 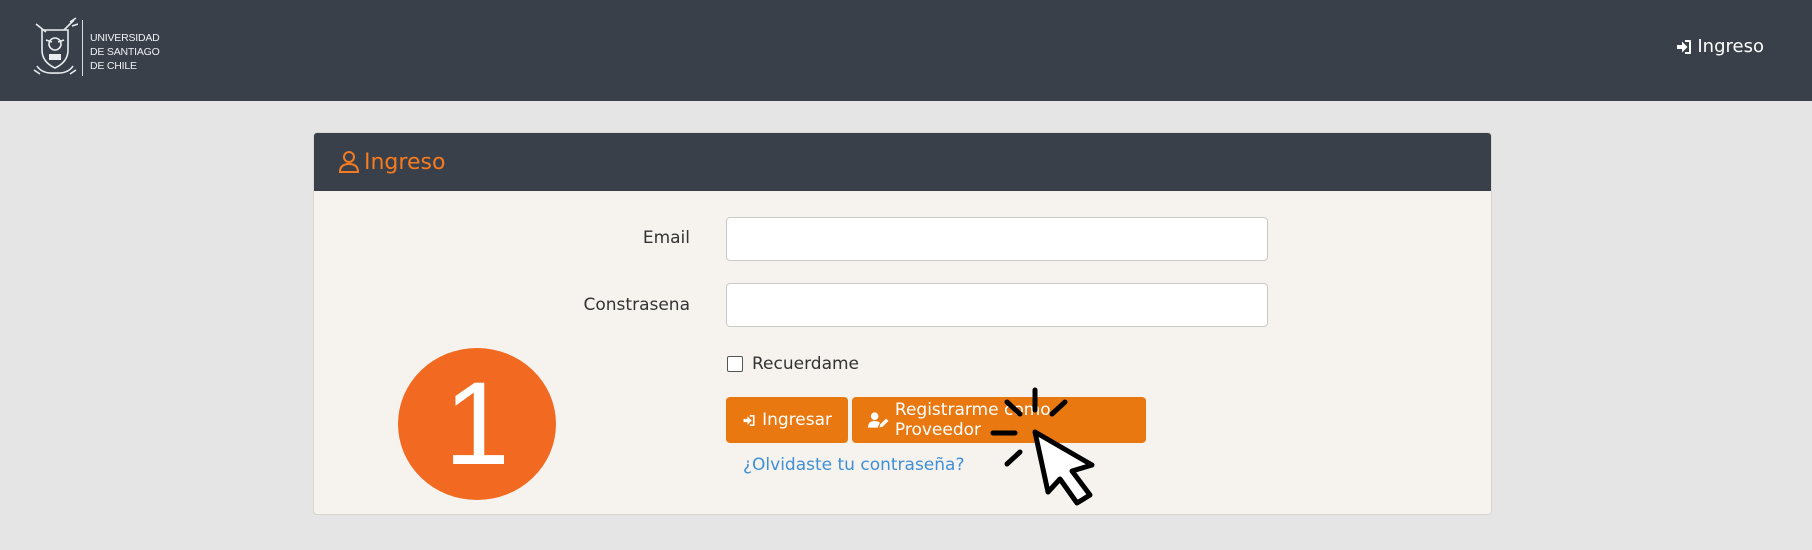 I want to click on click-cursor-icon, so click(x=1042, y=446).